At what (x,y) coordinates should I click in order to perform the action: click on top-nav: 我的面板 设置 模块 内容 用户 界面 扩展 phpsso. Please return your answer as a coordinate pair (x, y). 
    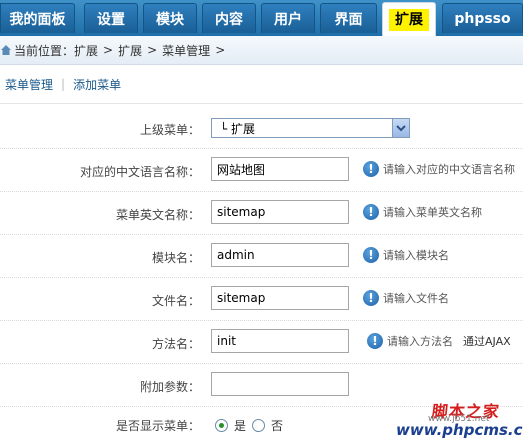
    Looking at the image, I should click on (261, 18).